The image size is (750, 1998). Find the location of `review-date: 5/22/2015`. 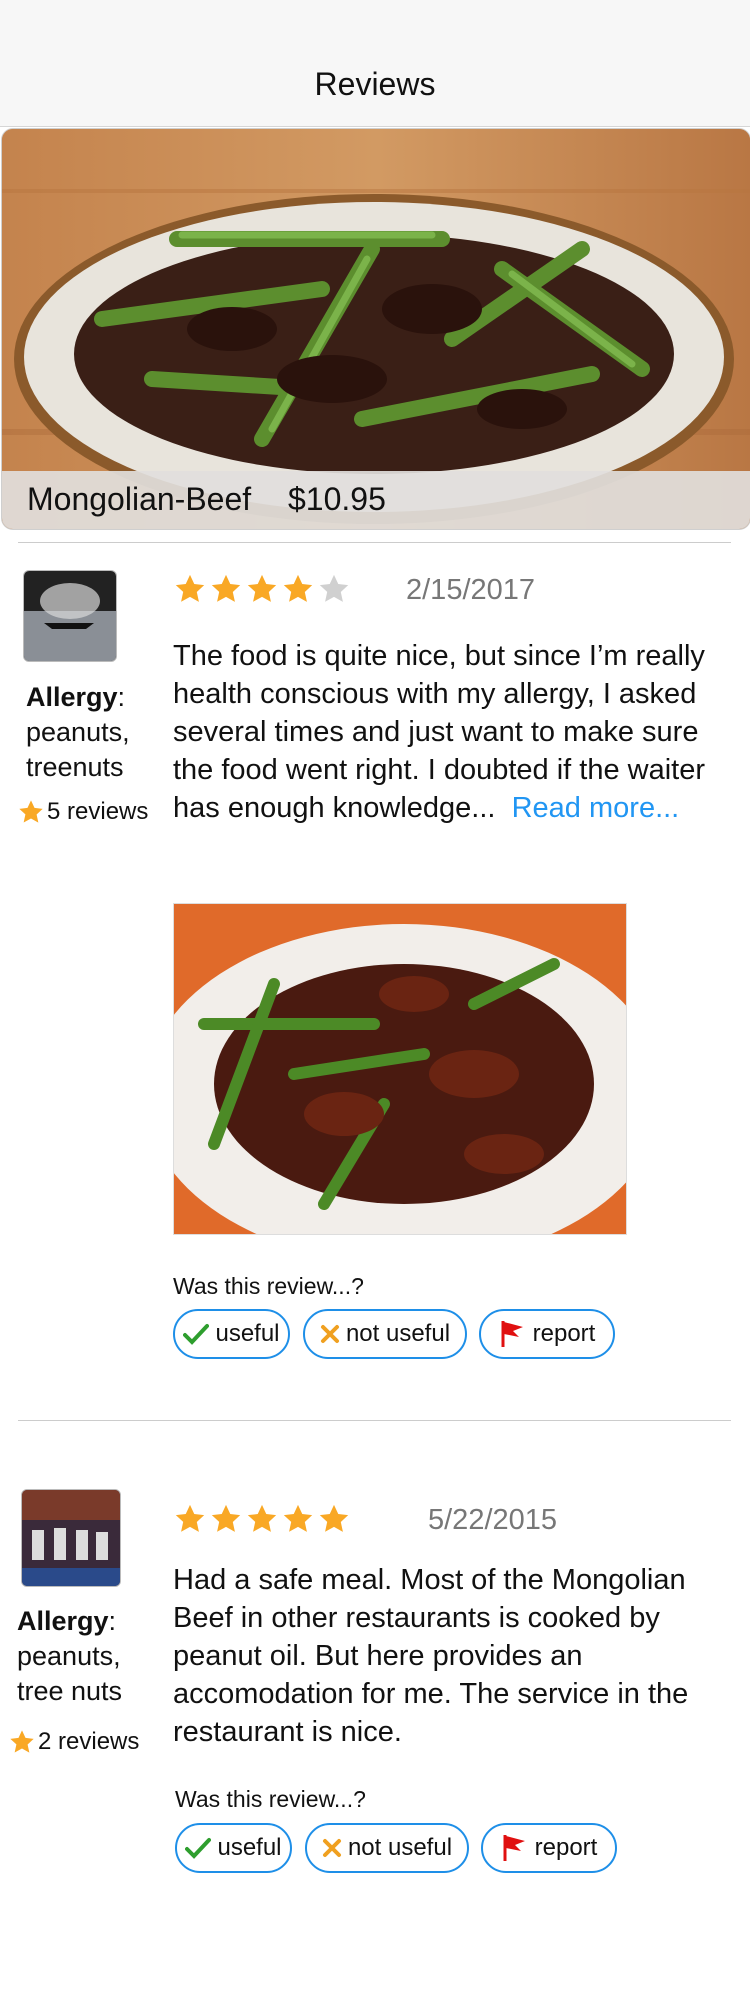

review-date: 5/22/2015 is located at coordinates (493, 1520).